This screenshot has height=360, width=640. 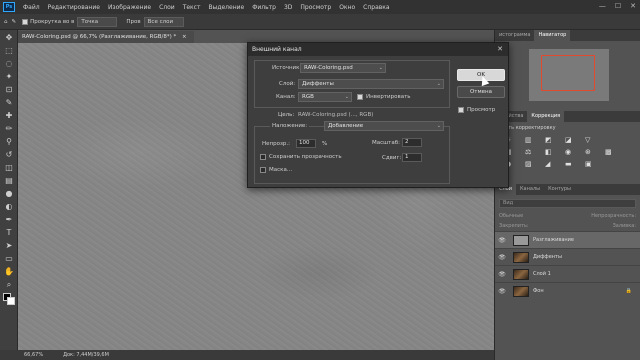 What do you see at coordinates (9, 272) in the screenshot?
I see `hand-tool-icon: ✋` at bounding box center [9, 272].